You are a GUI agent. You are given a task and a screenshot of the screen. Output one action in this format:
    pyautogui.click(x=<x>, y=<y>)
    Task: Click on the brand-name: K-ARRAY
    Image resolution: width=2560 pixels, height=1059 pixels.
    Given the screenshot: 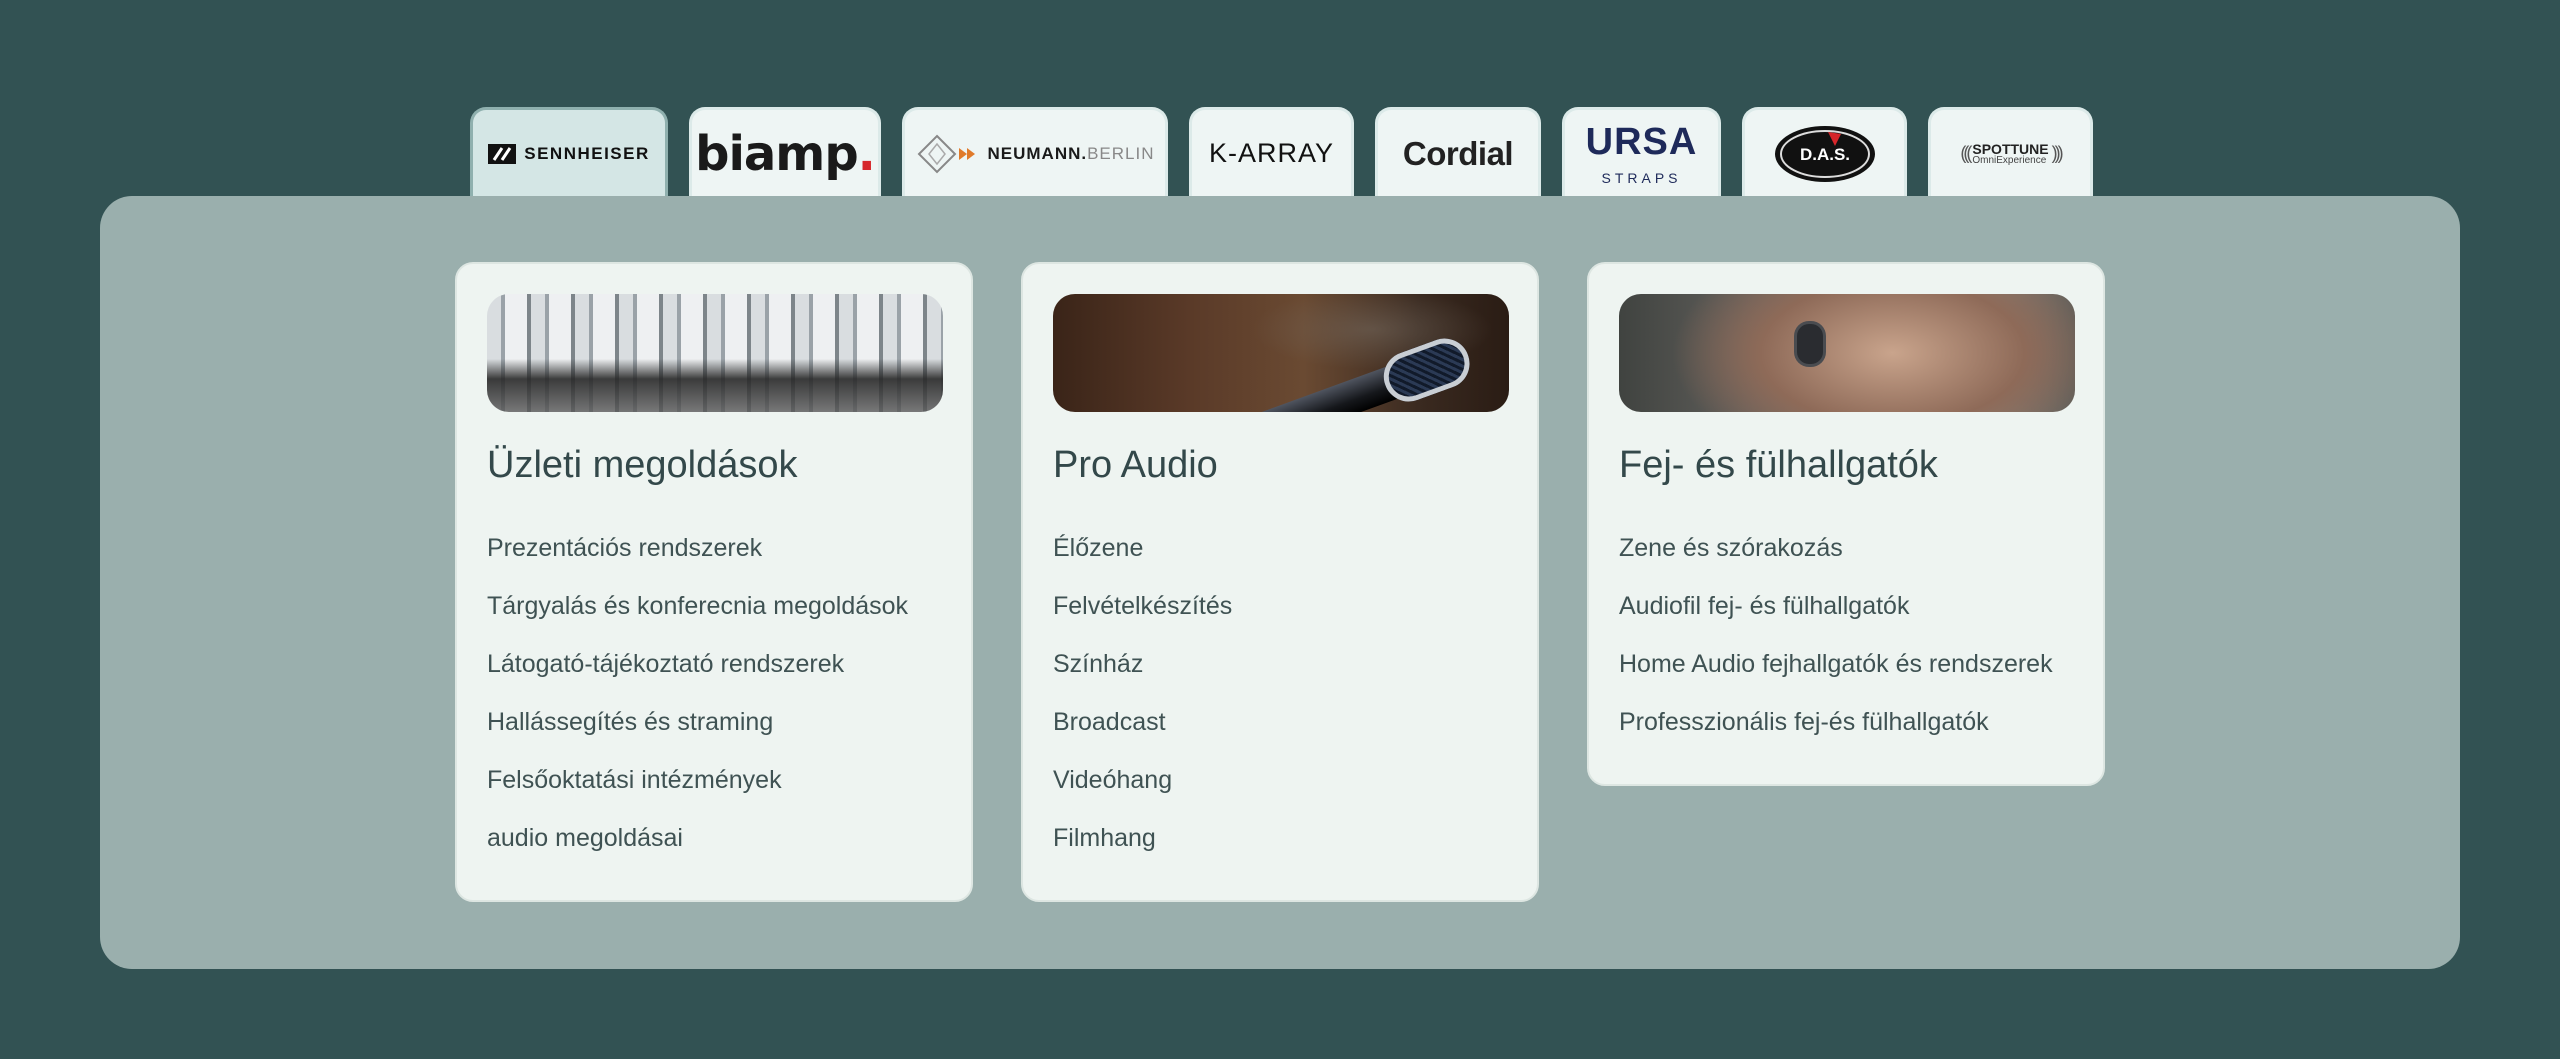 What is the action you would take?
    pyautogui.click(x=1271, y=153)
    